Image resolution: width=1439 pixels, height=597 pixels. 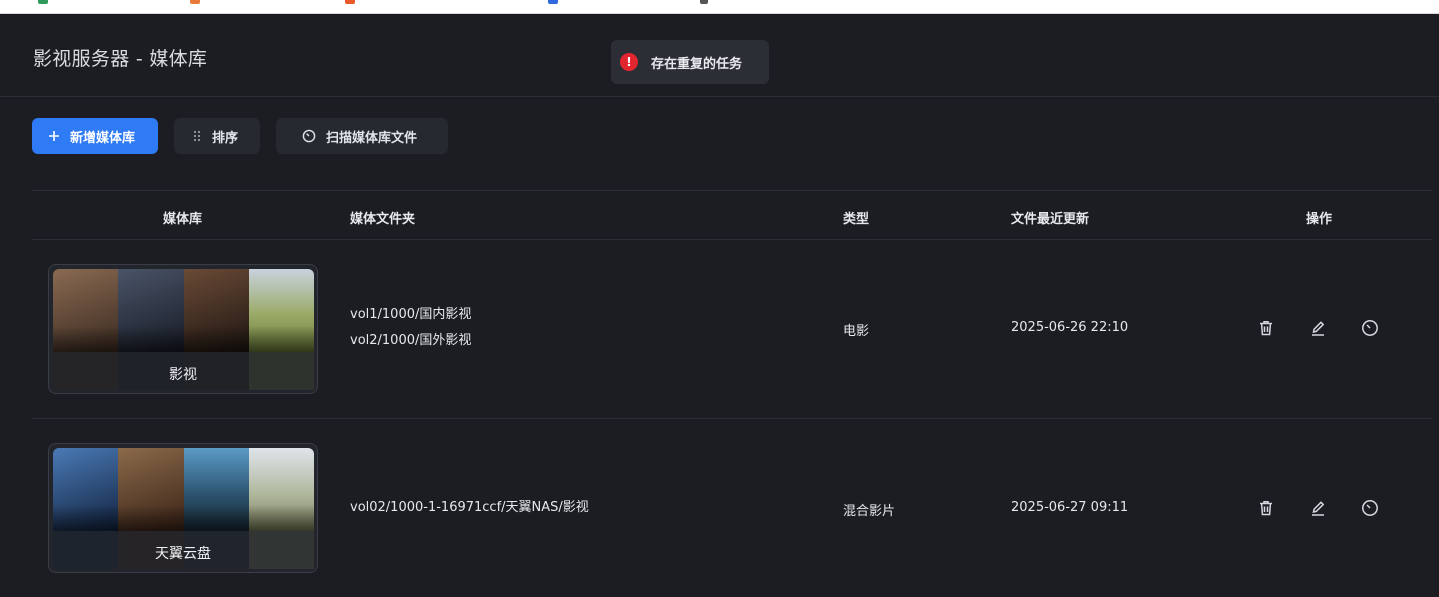 I want to click on sort-button: 排序, so click(x=217, y=136).